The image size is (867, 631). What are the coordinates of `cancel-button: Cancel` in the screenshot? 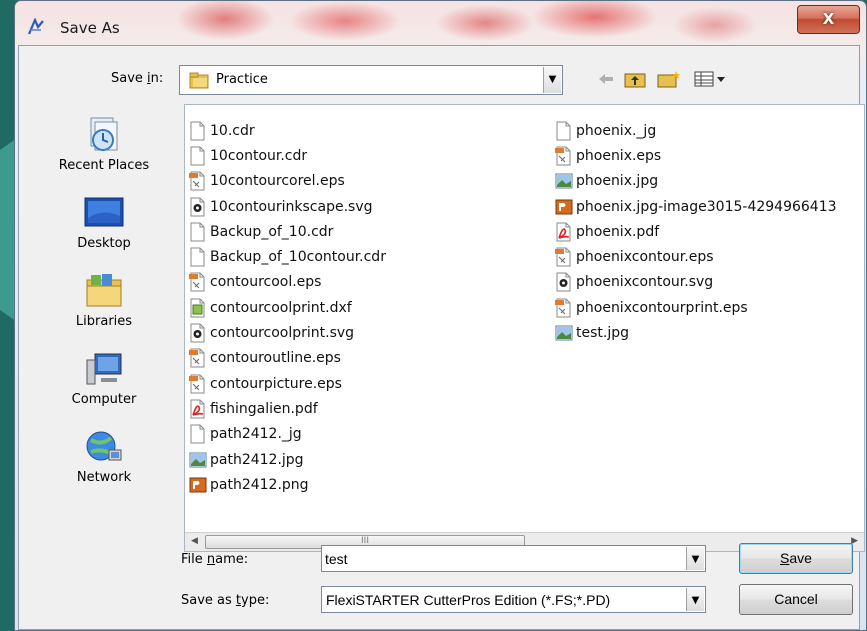 It's located at (796, 599).